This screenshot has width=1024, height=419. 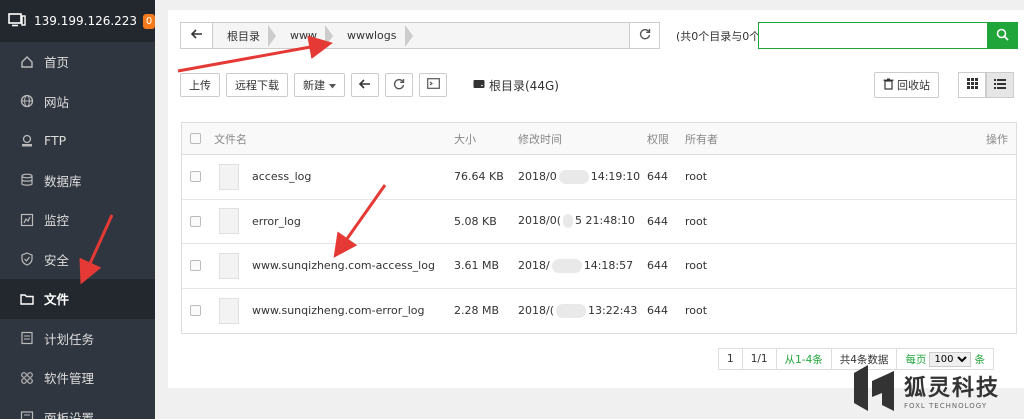 What do you see at coordinates (465, 139) in the screenshot?
I see `header-size: 大小` at bounding box center [465, 139].